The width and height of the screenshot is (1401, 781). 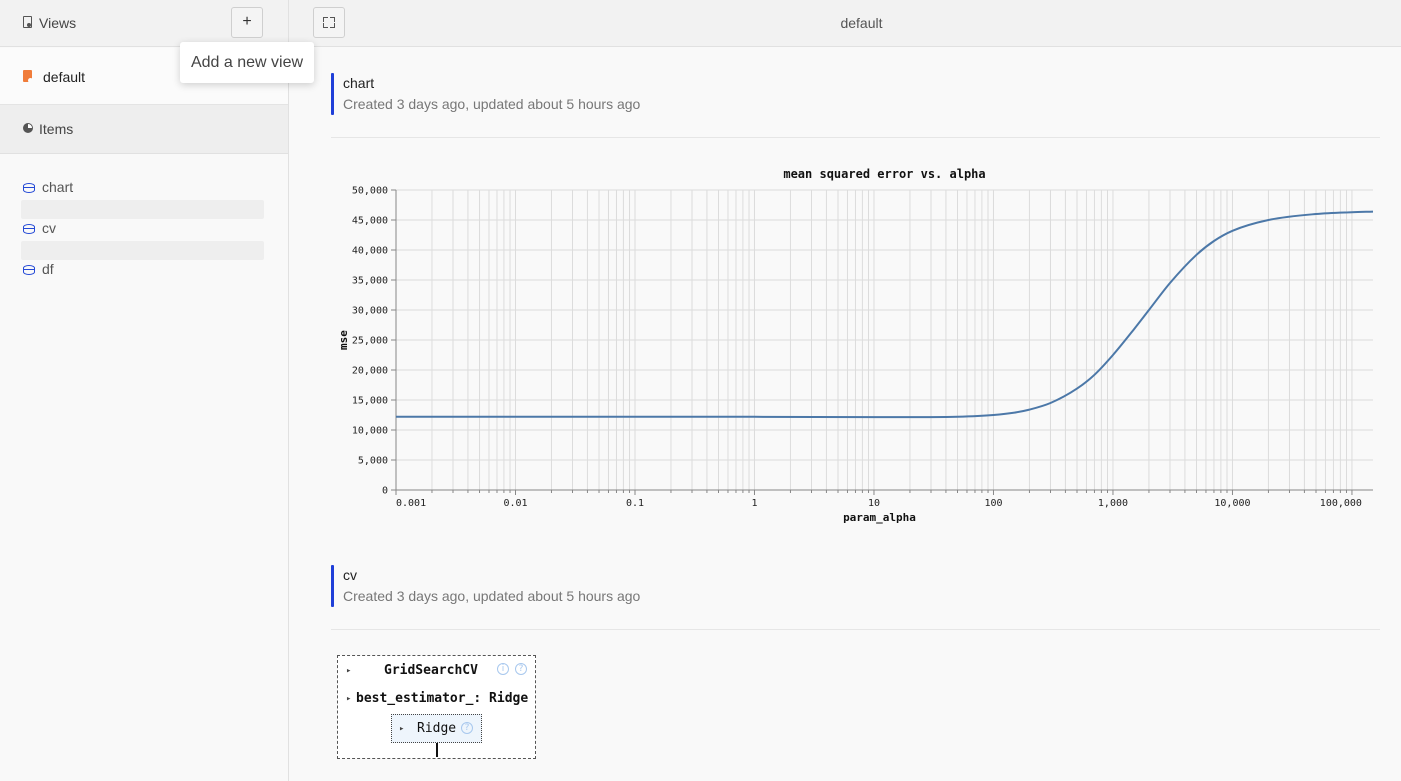 I want to click on item-label: df, so click(x=48, y=269).